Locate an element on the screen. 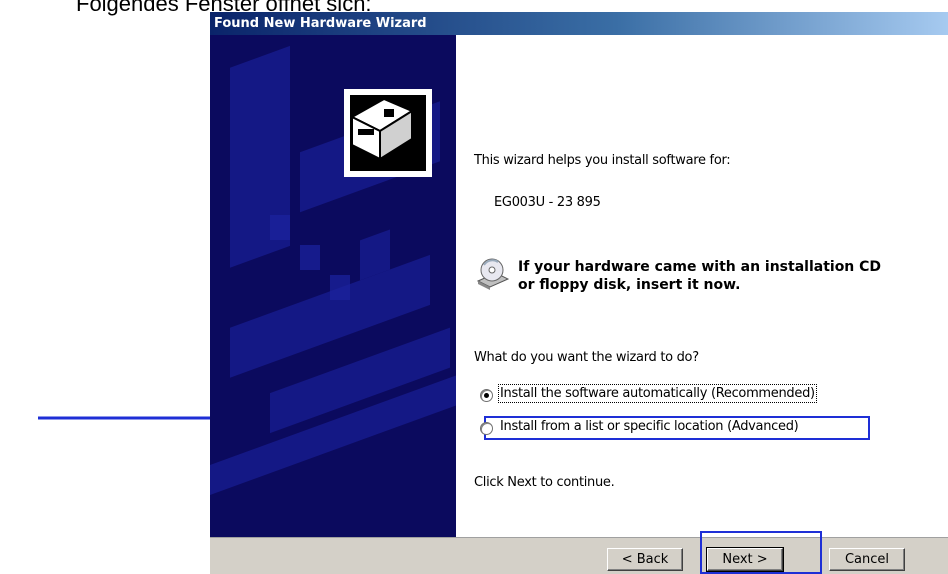  hardware-wizard-icon is located at coordinates (388, 133).